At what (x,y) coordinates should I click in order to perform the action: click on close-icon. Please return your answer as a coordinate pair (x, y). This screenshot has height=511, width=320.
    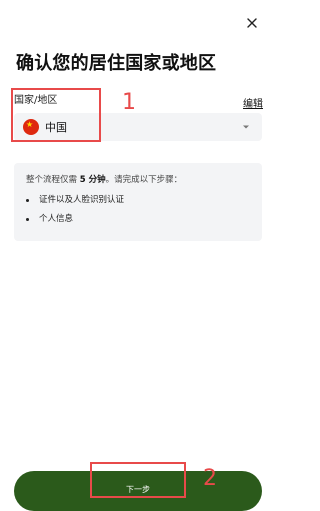
    Looking at the image, I should click on (252, 23).